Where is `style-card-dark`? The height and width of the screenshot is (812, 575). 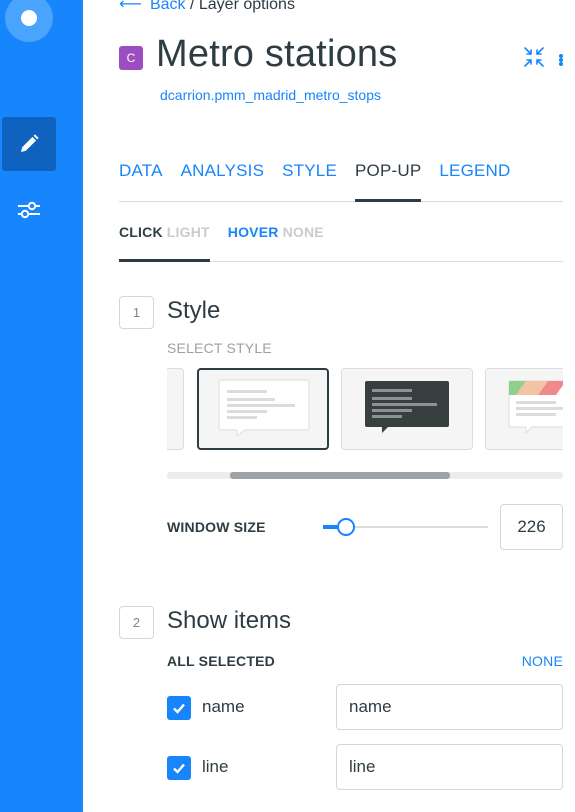 style-card-dark is located at coordinates (407, 409).